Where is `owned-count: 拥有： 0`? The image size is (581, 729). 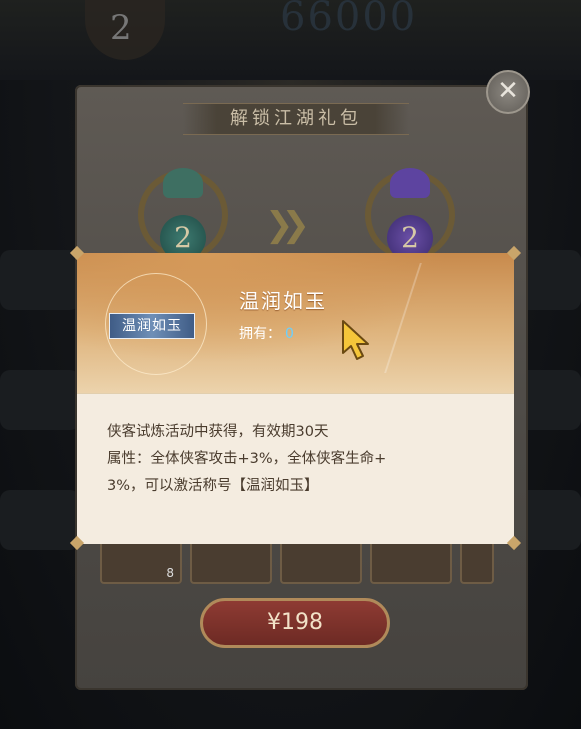 owned-count: 拥有： 0 is located at coordinates (266, 333).